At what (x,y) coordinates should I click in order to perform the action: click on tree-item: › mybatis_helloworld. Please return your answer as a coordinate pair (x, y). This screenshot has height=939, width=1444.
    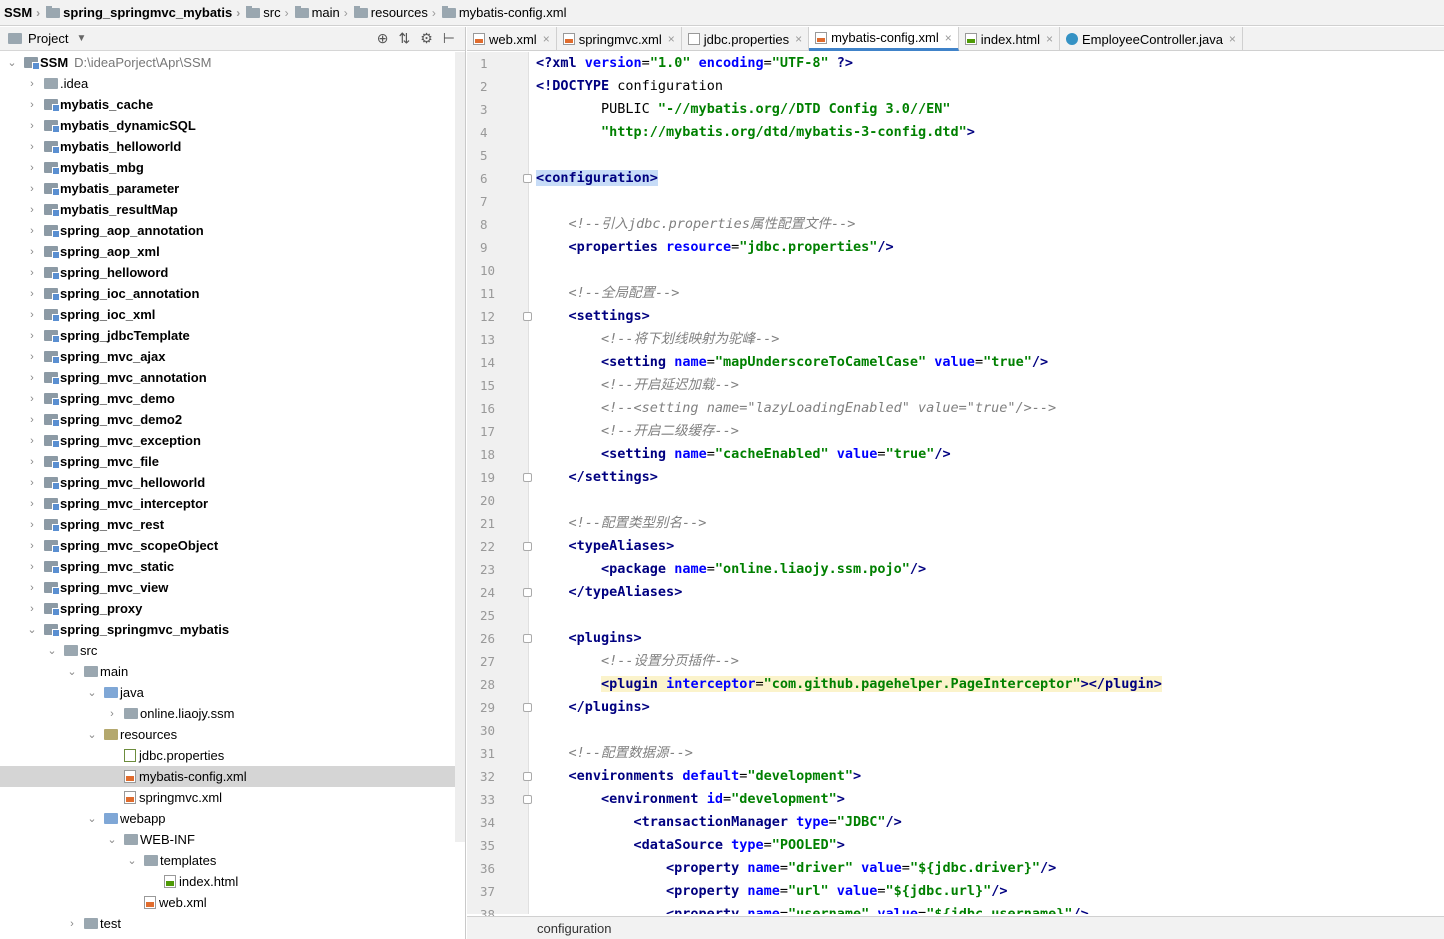
    Looking at the image, I should click on (227, 146).